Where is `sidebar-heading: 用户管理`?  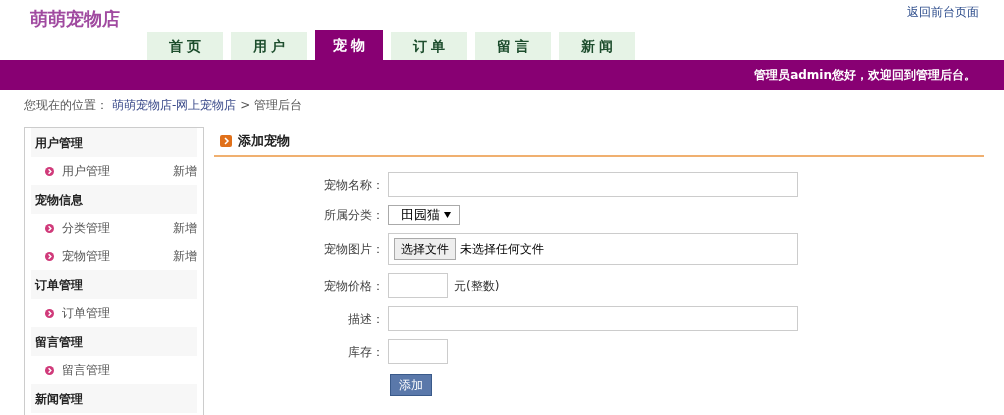
sidebar-heading: 用户管理 is located at coordinates (114, 142).